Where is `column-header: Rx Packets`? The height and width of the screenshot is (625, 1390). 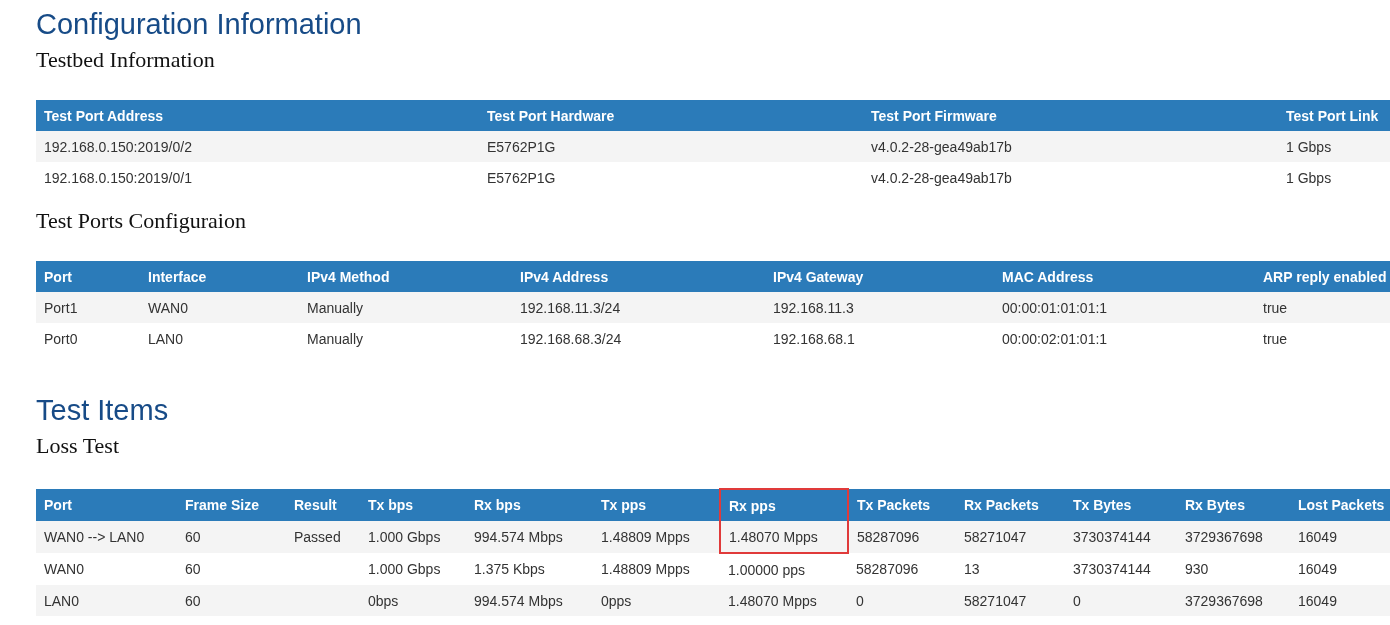 column-header: Rx Packets is located at coordinates (1010, 505).